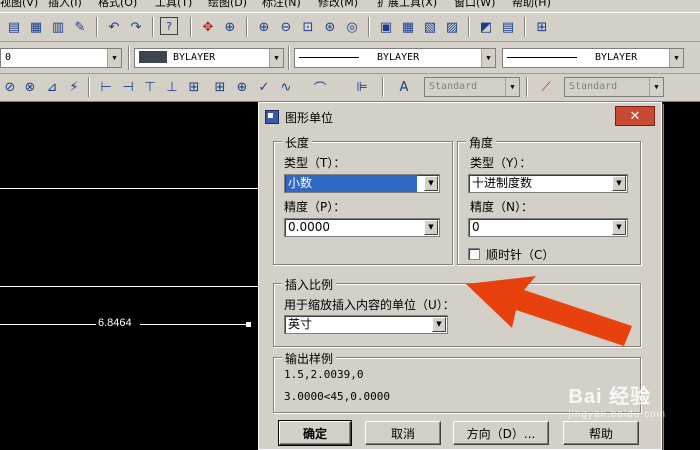  I want to click on lineweight-value: BYLAYER, so click(616, 57).